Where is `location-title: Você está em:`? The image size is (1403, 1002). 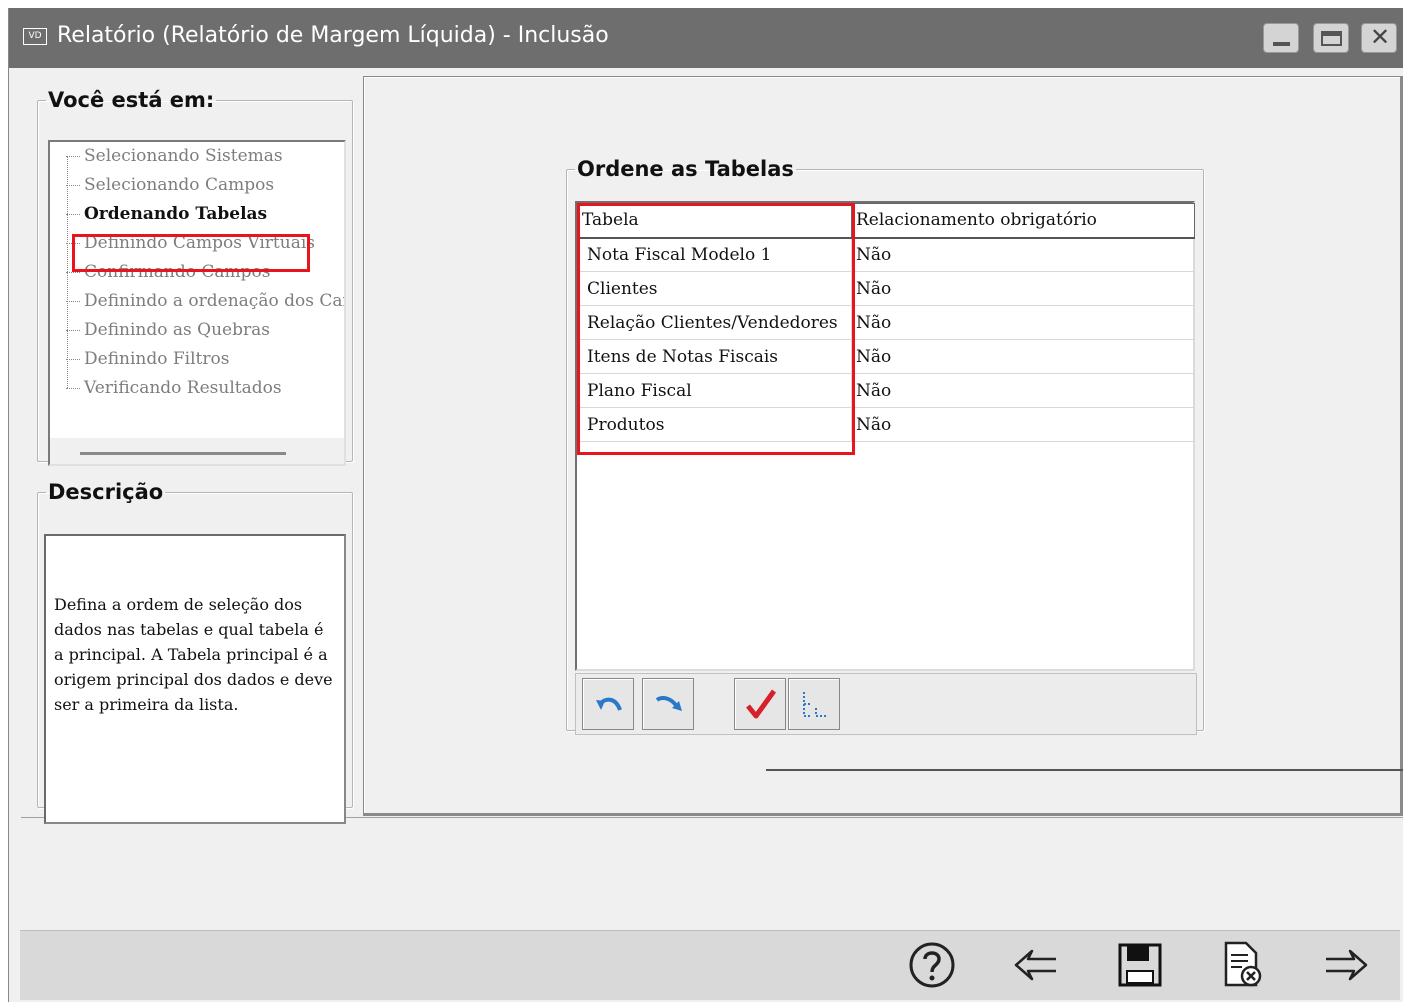
location-title: Você está em: is located at coordinates (131, 100).